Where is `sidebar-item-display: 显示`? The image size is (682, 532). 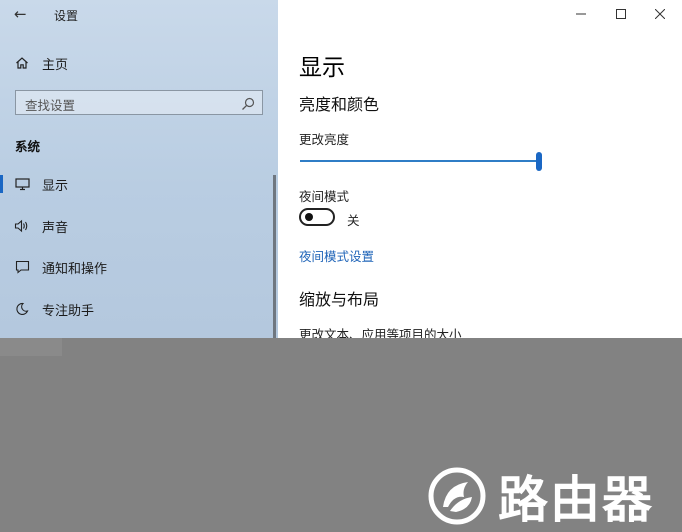 sidebar-item-display: 显示 is located at coordinates (132, 184).